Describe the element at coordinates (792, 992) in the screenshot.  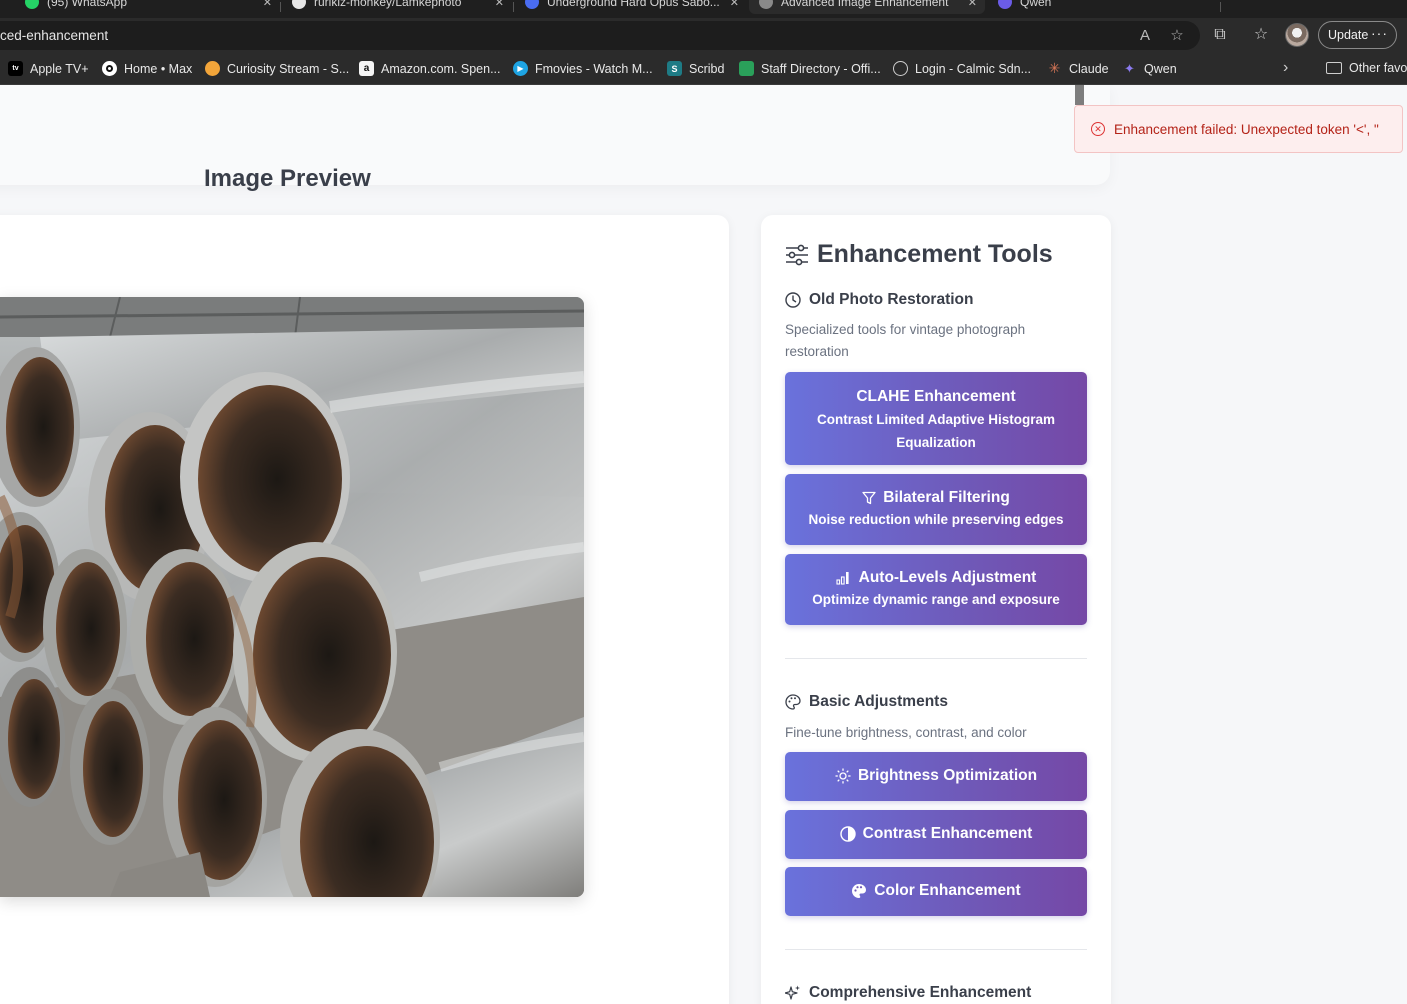
I see `sparkles-icon` at that location.